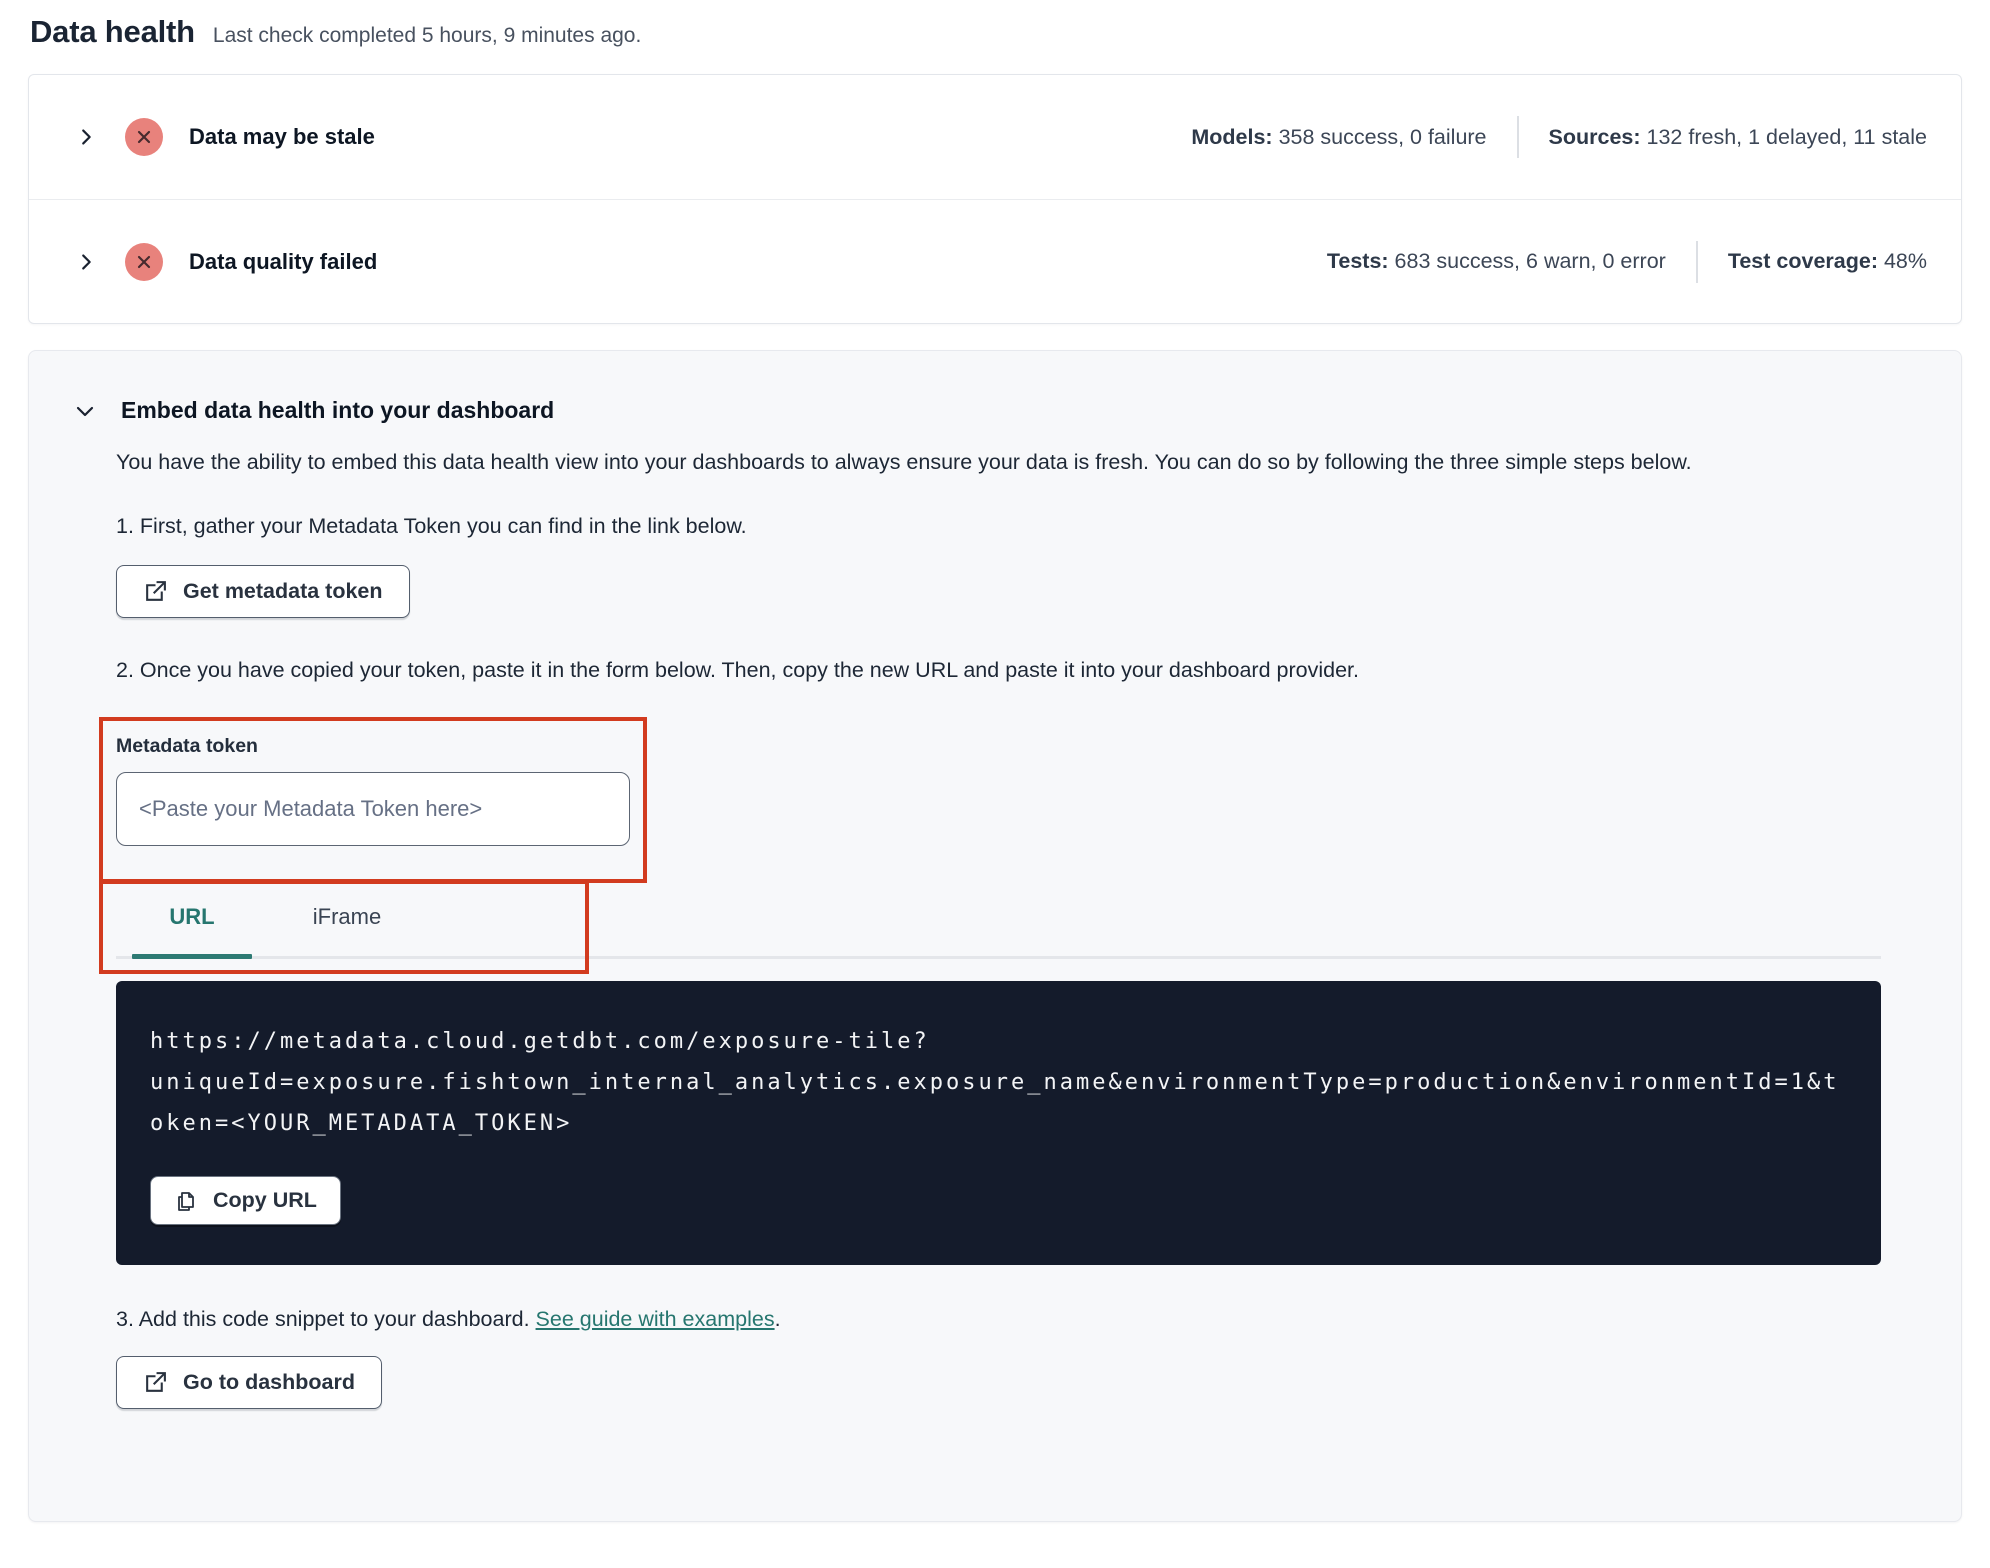 The width and height of the screenshot is (1990, 1568). I want to click on step-3-suffix: ., so click(777, 1319).